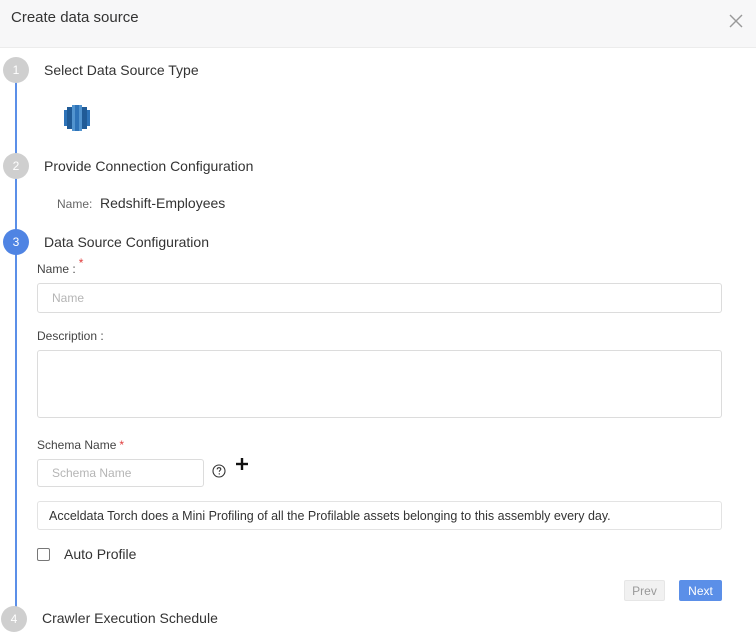 This screenshot has width=756, height=639. Describe the element at coordinates (644, 590) in the screenshot. I see `prev-button: Prev` at that location.